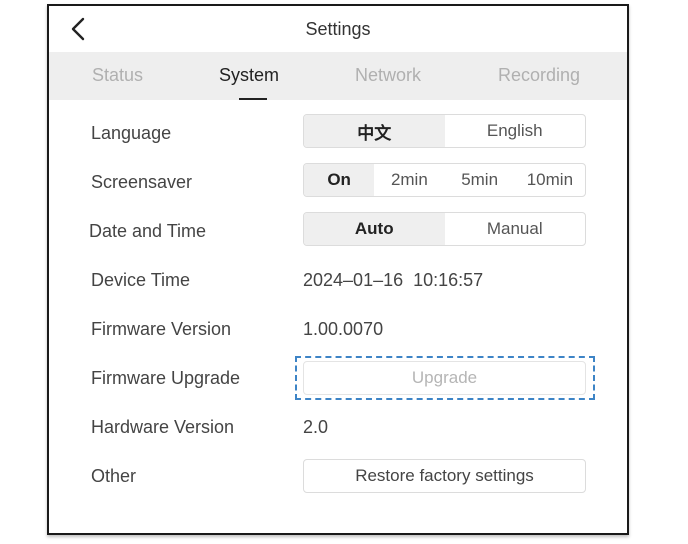  Describe the element at coordinates (374, 131) in the screenshot. I see `language-option-chinese: 中文` at that location.